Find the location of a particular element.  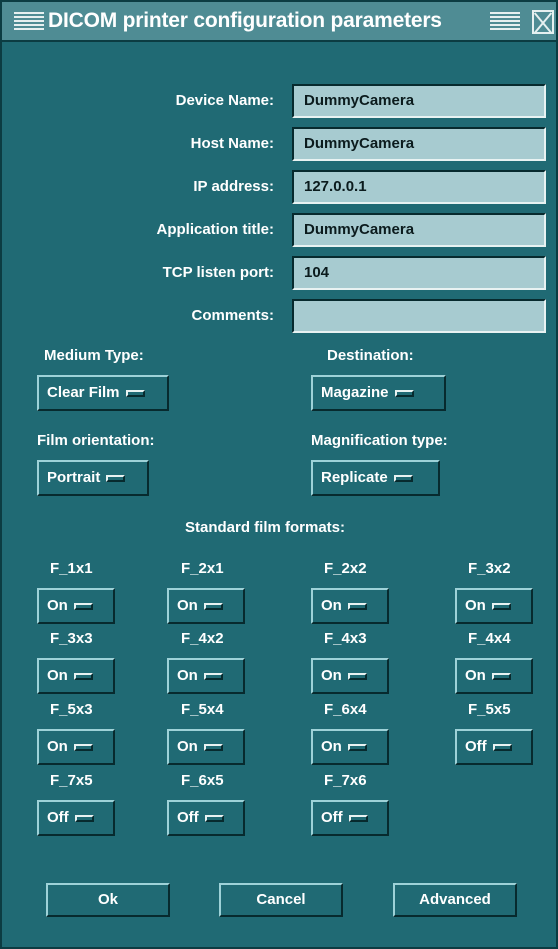

ok-button: Ok is located at coordinates (108, 900).